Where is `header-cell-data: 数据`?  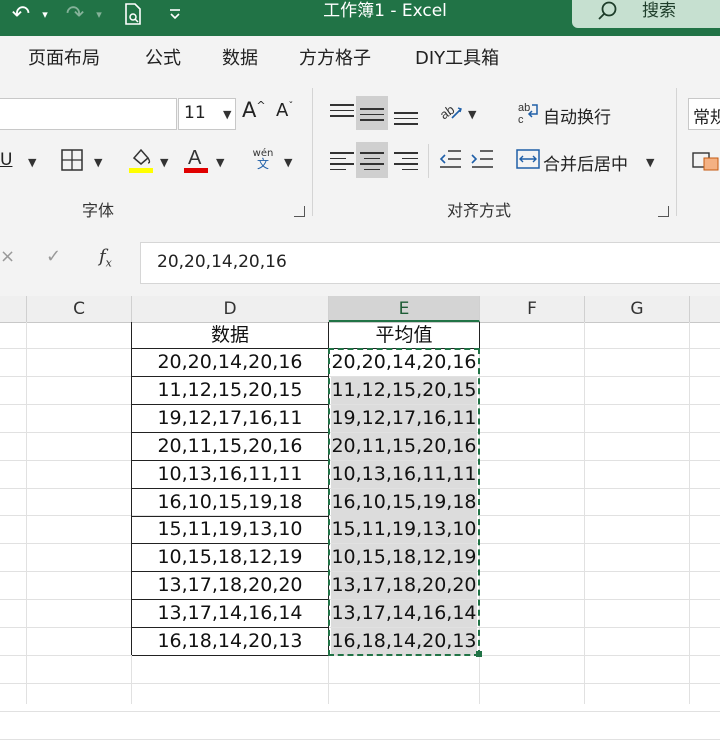
header-cell-data: 数据 is located at coordinates (230, 335).